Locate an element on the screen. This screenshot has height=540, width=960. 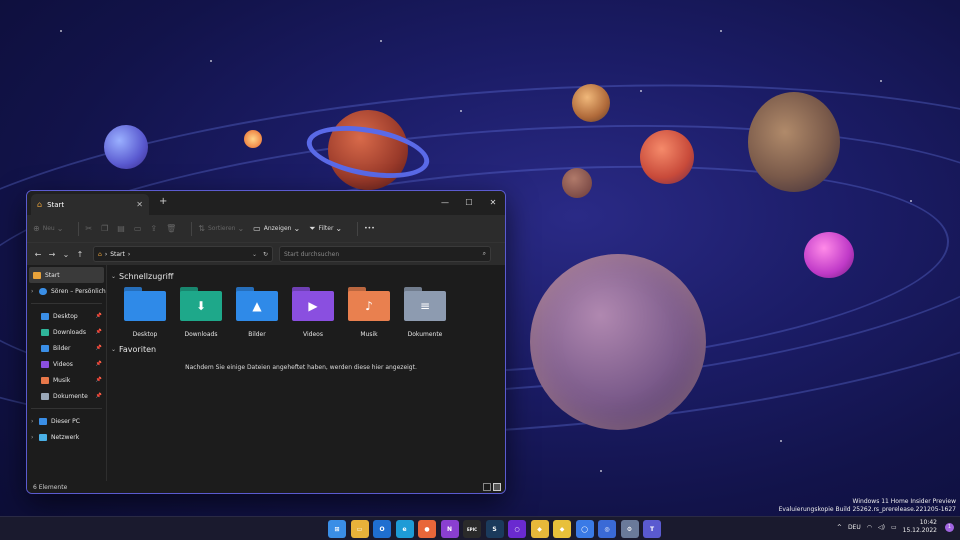
copy-button: ❐ is located at coordinates (106, 228).